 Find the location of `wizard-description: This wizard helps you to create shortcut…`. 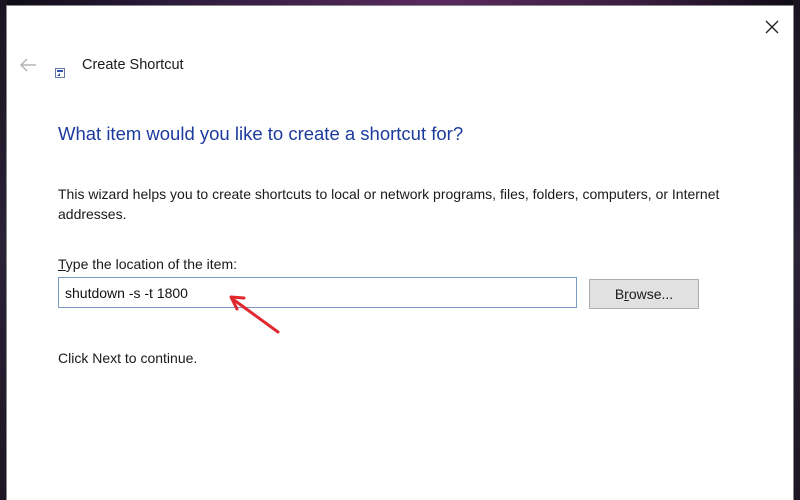

wizard-description: This wizard helps you to create shortcut… is located at coordinates (389, 204).